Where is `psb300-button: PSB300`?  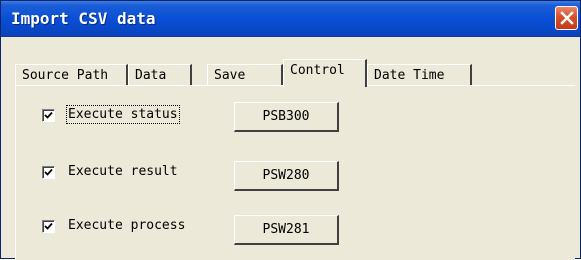
psb300-button: PSB300 is located at coordinates (286, 117).